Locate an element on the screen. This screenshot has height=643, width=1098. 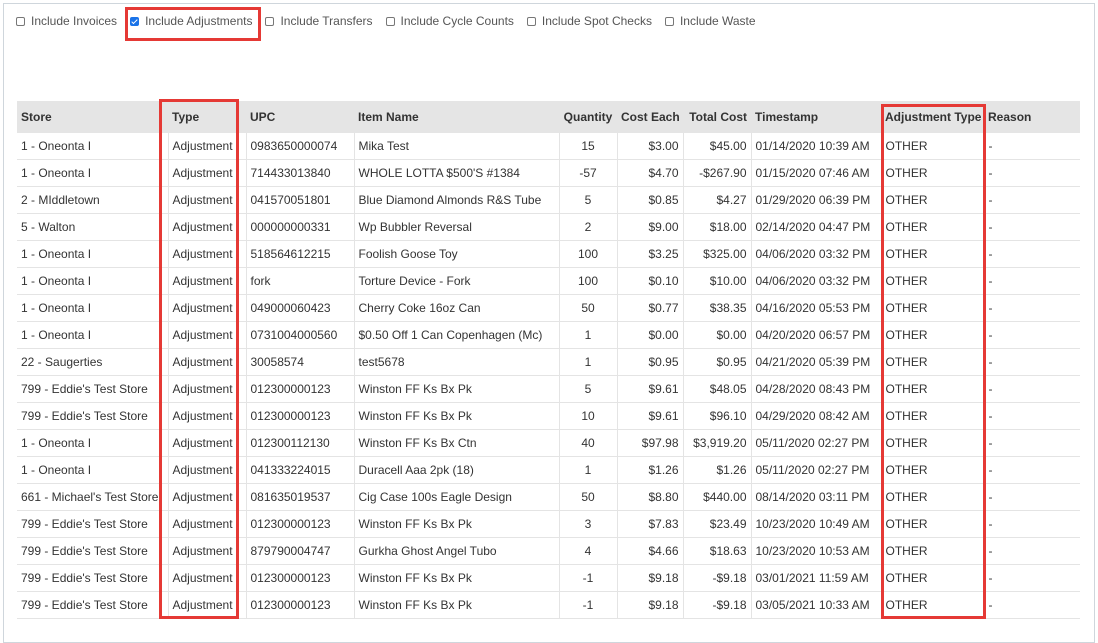
column-header-reason: Reason is located at coordinates (1032, 117).